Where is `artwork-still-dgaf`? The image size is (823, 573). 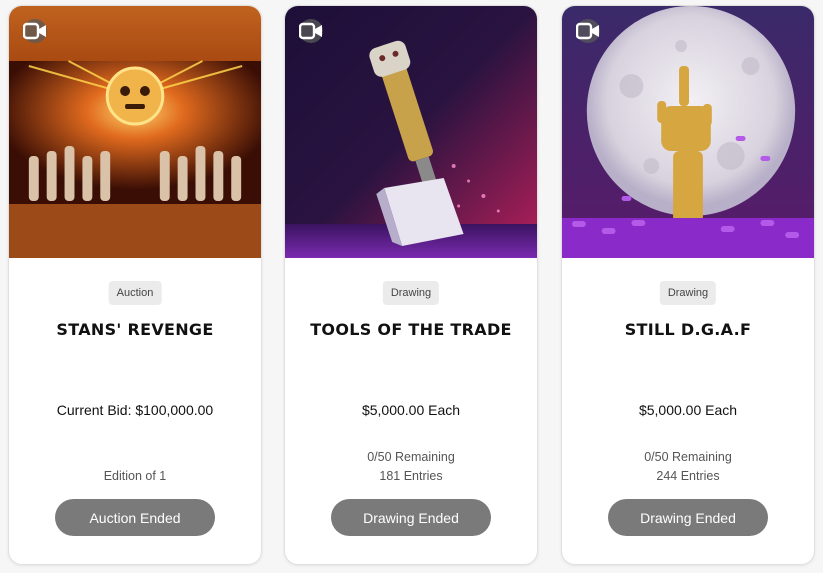
artwork-still-dgaf is located at coordinates (688, 132).